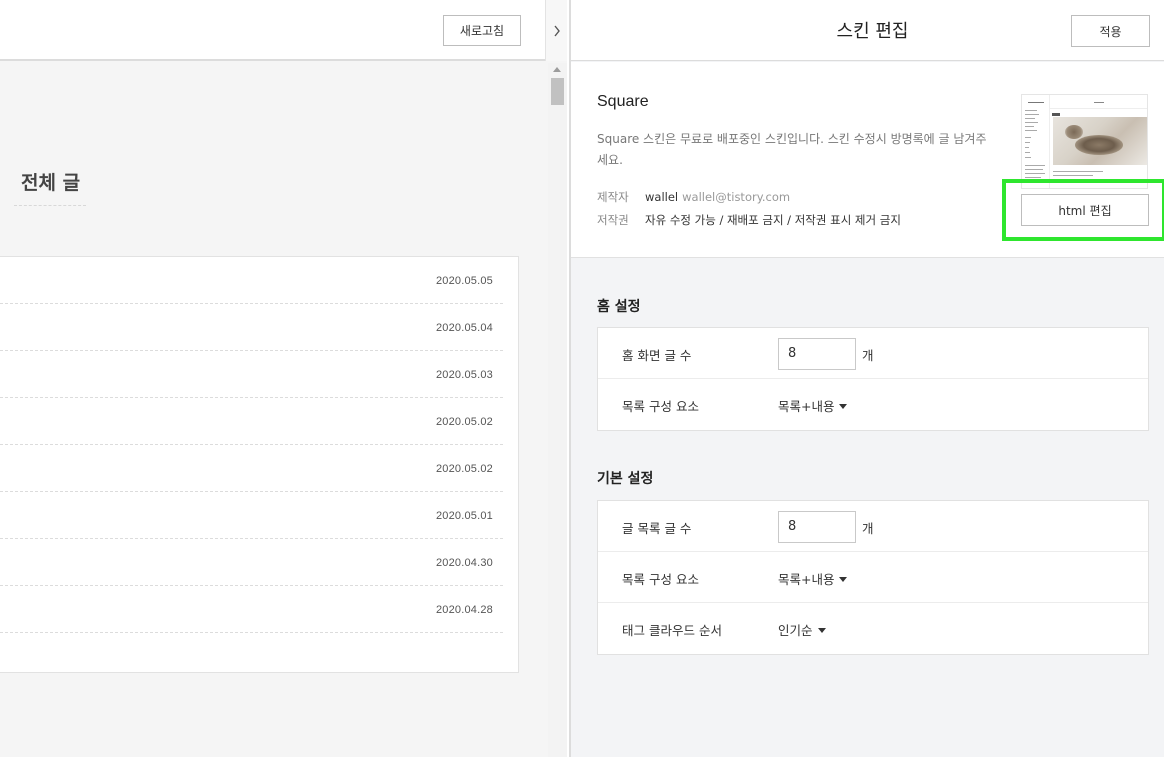 The image size is (1164, 757). I want to click on thumbnail-cat-photo, so click(1100, 141).